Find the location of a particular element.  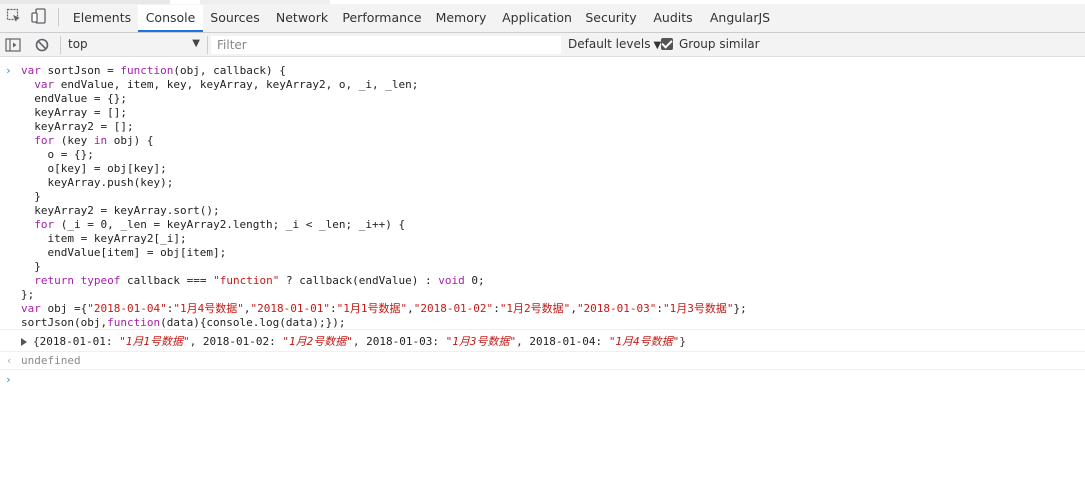

log-levels-label: Default levels is located at coordinates (609, 44).